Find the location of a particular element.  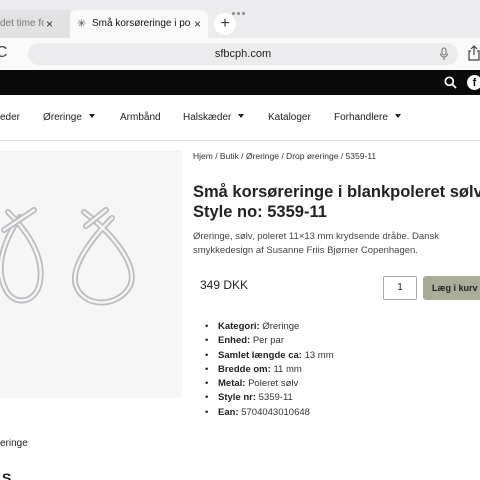

attribute-value: 13 mm is located at coordinates (319, 355).